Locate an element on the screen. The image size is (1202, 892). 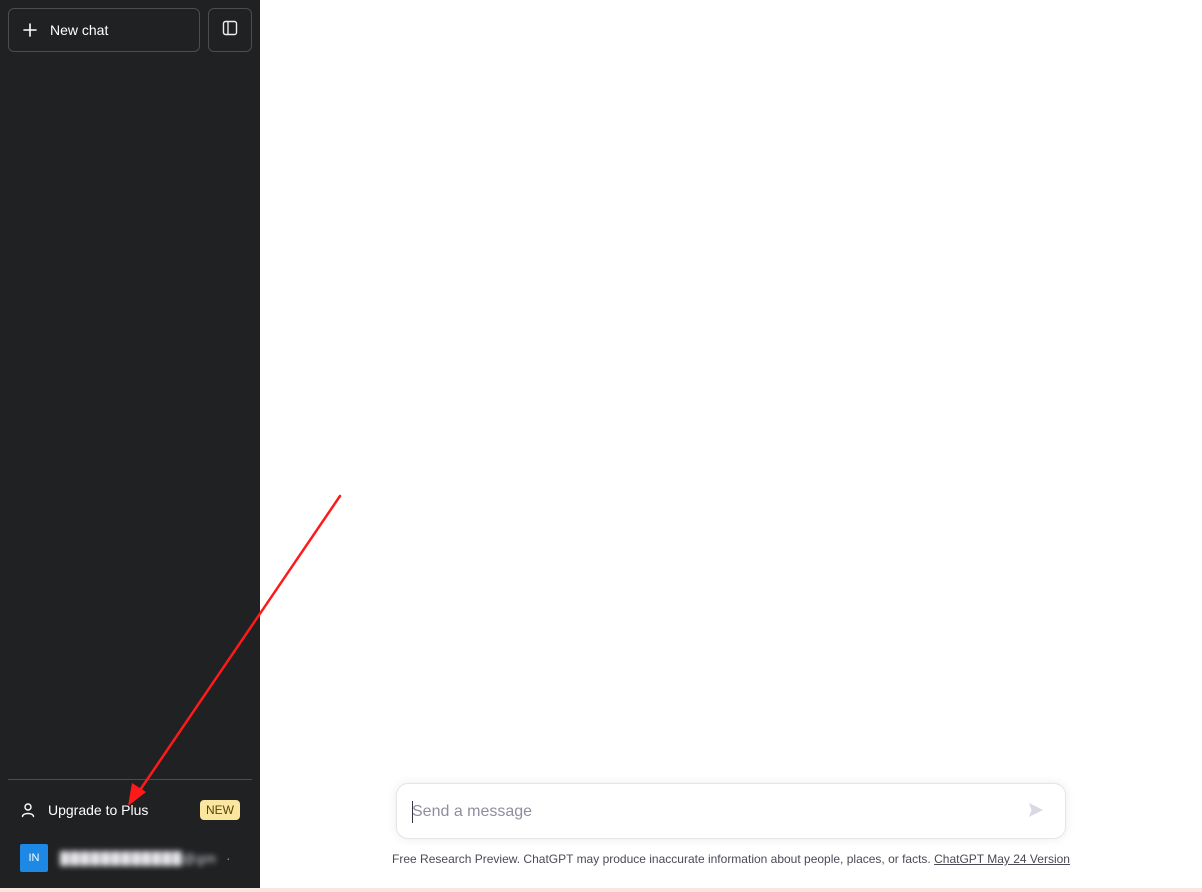
sidebar-toggle-icon is located at coordinates (230, 30).